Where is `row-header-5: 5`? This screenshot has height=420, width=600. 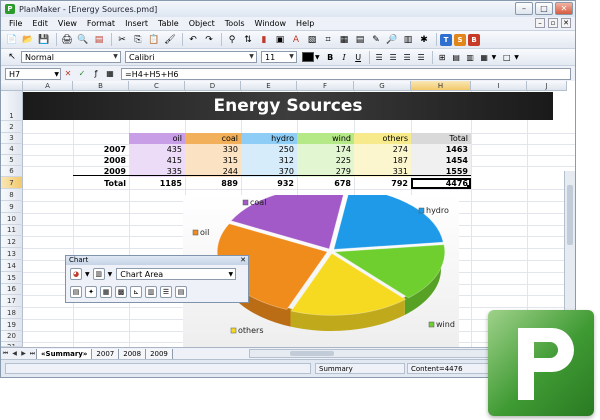
row-header-5: 5 is located at coordinates (12, 160).